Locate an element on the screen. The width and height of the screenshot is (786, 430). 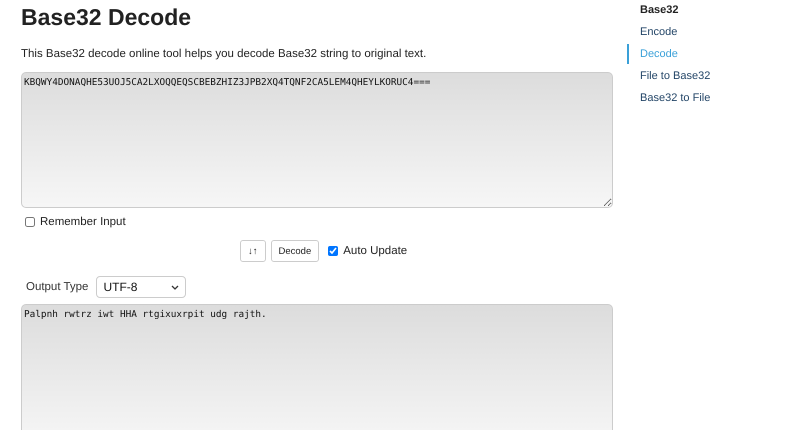
page-title: Base32 Decode is located at coordinates (106, 17).